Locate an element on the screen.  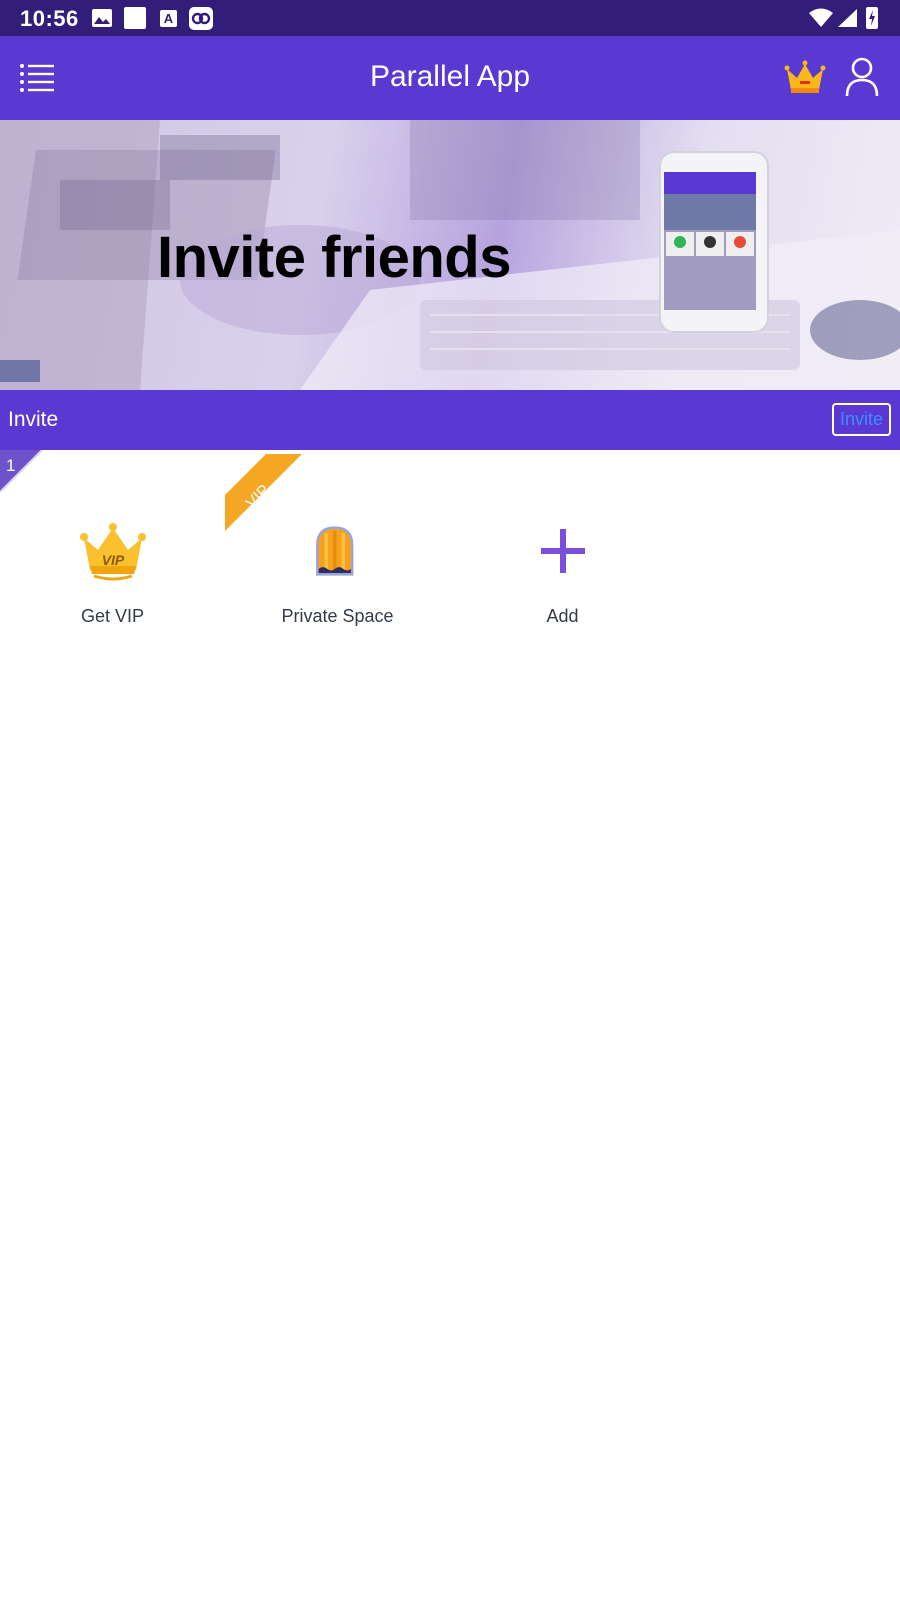
link-icon is located at coordinates (201, 18).